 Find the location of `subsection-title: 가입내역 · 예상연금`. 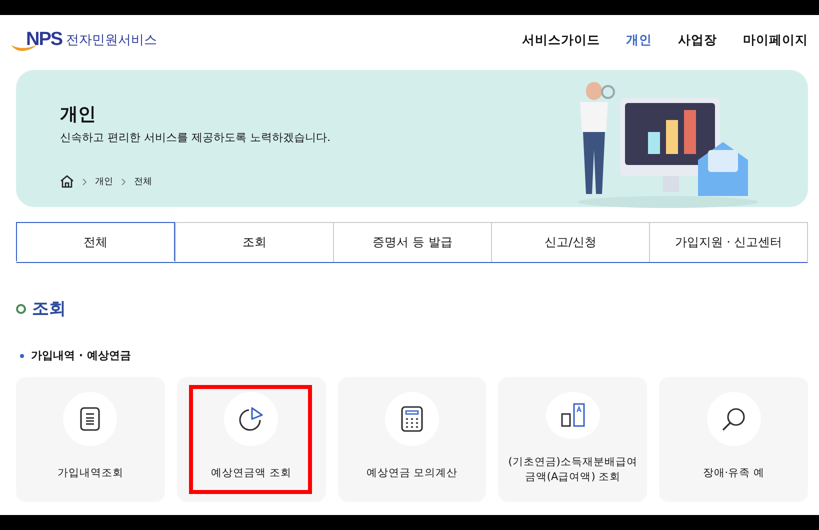

subsection-title: 가입내역 · 예상연금 is located at coordinates (81, 355).